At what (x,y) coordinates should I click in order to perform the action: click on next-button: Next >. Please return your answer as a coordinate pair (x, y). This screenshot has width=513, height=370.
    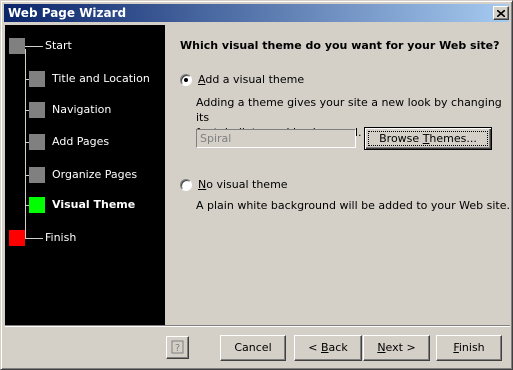
    Looking at the image, I should click on (396, 348).